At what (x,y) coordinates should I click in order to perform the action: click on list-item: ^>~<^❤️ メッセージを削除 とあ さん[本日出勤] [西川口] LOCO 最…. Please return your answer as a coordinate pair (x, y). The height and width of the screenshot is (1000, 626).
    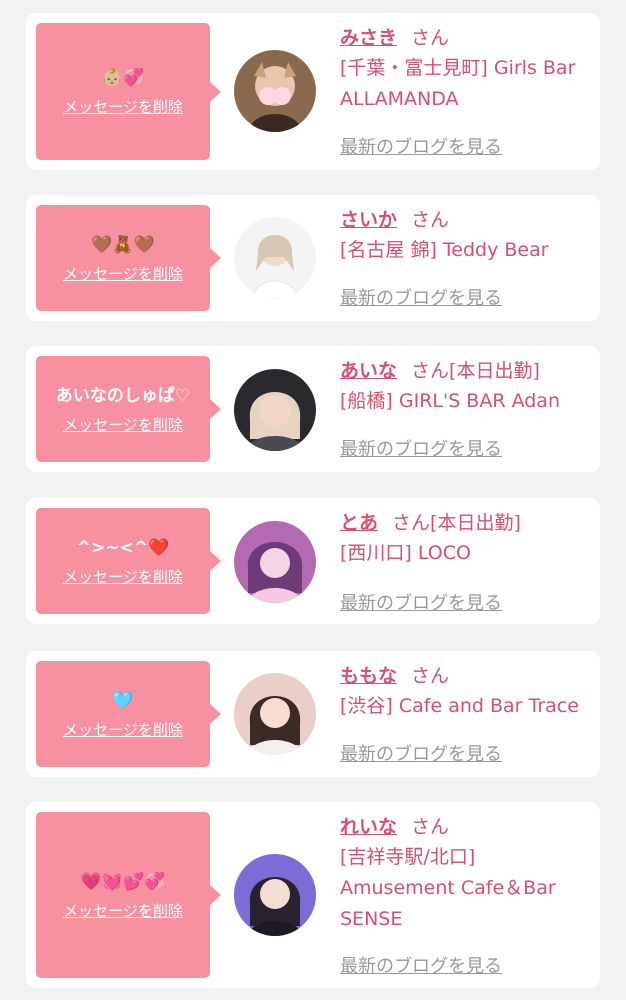
    Looking at the image, I should click on (313, 561).